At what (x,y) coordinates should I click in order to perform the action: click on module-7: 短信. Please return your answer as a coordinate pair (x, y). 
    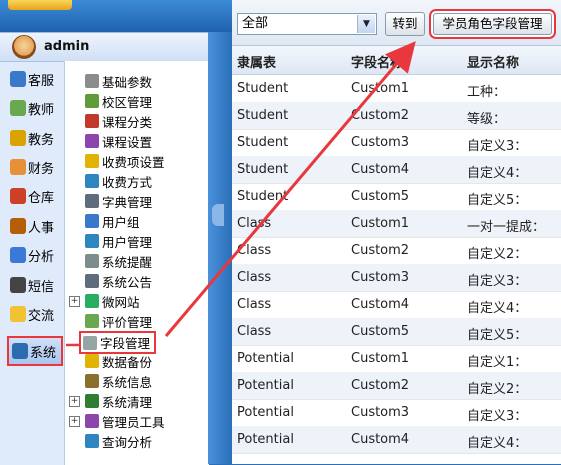
    Looking at the image, I should click on (38, 285).